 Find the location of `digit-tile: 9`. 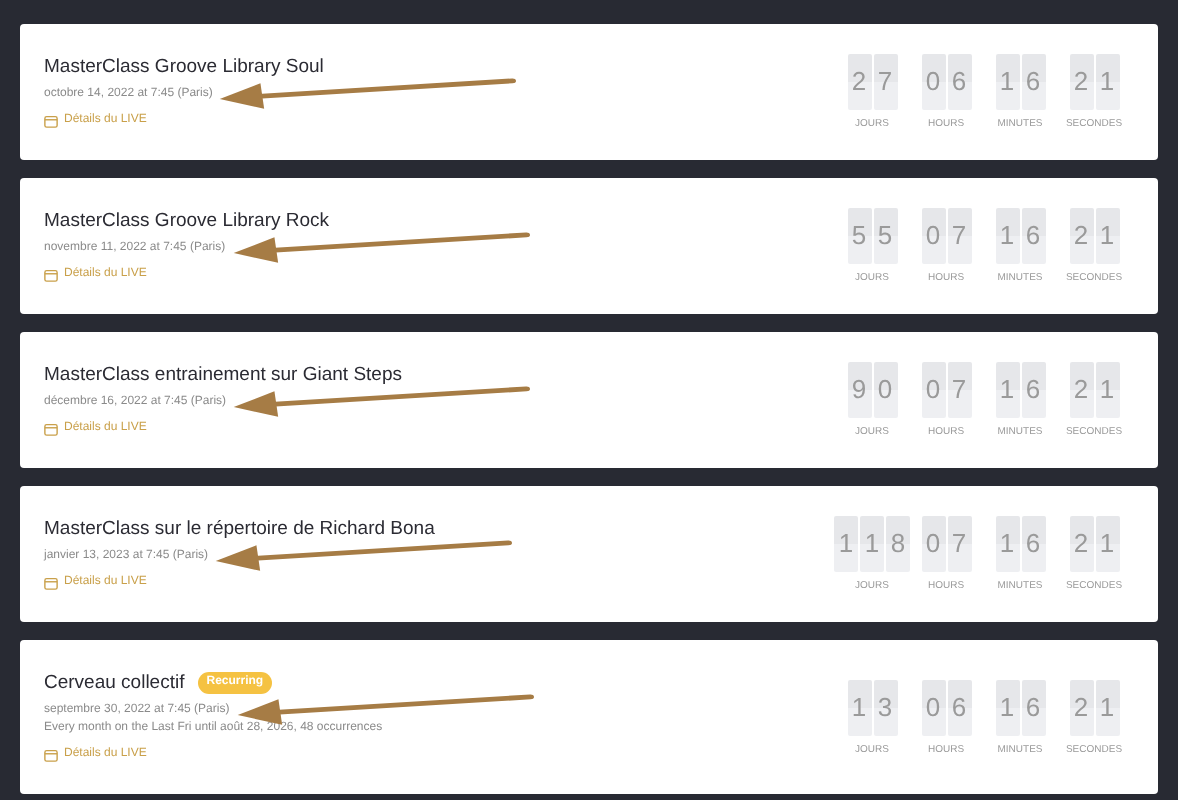

digit-tile: 9 is located at coordinates (859, 390).